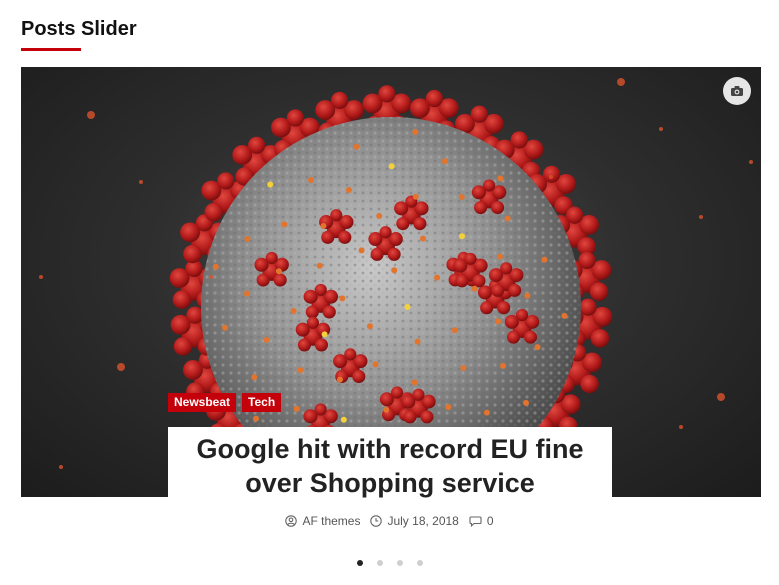  I want to click on category-newsbeat: Newsbeat, so click(202, 402).